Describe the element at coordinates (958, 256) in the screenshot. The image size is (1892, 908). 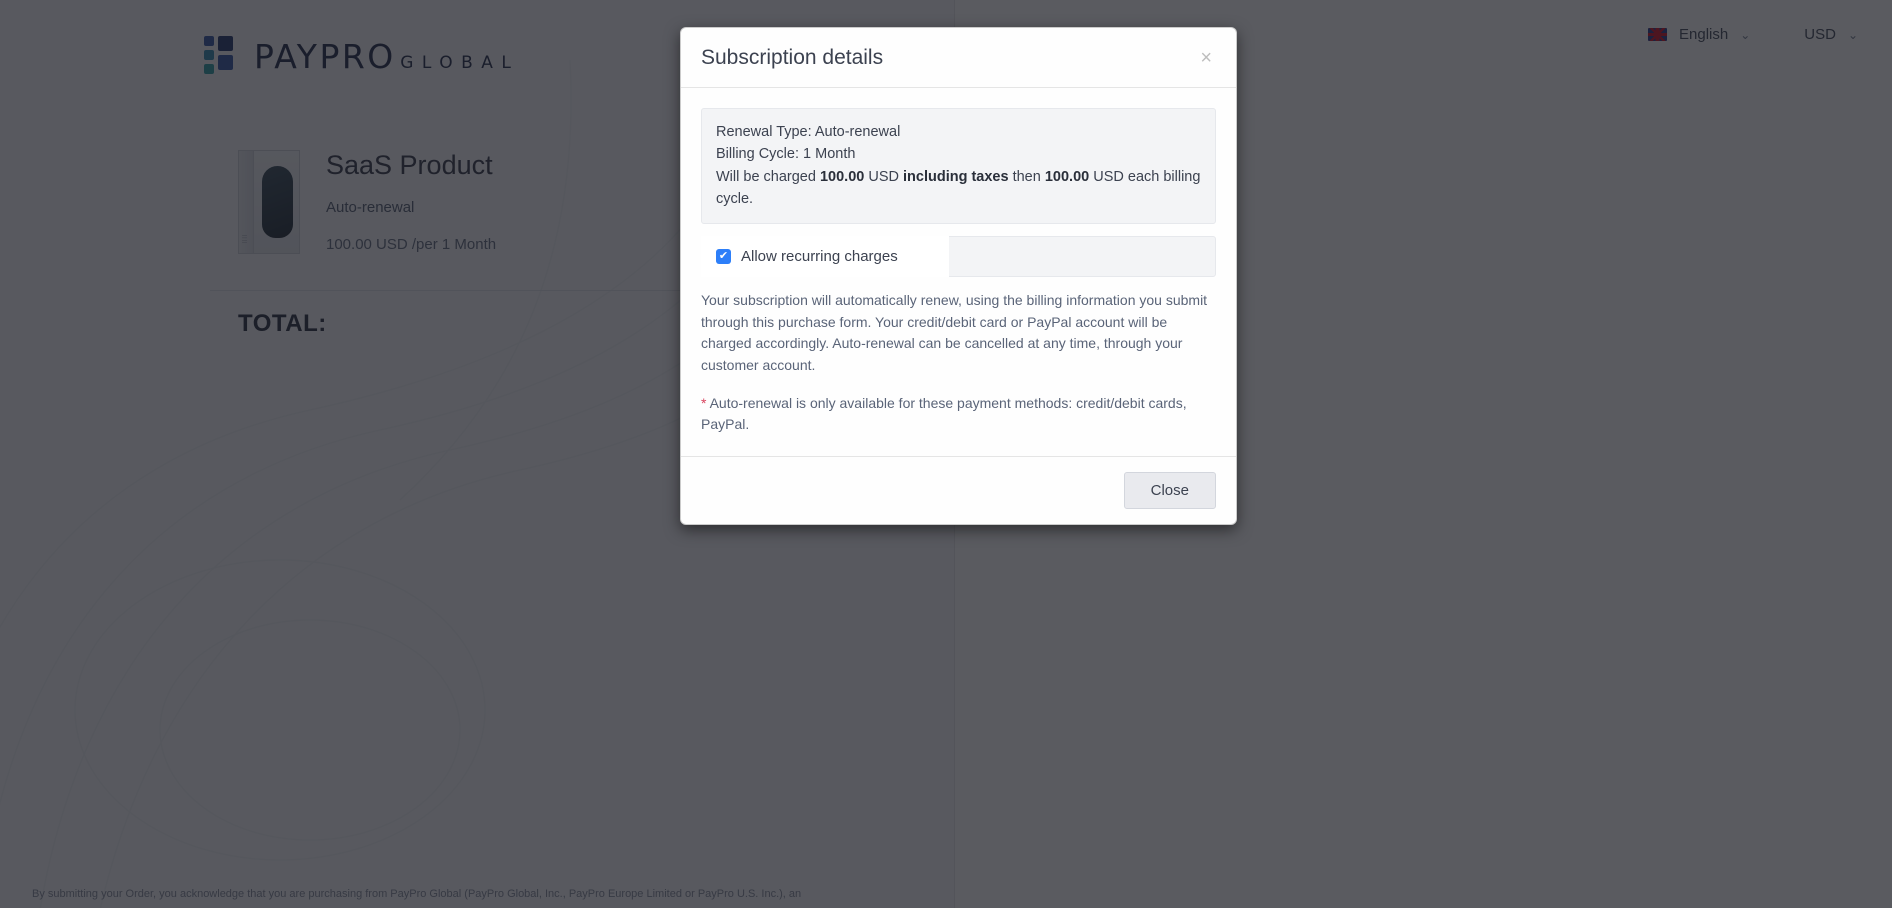
I see `allow-recurring-box: ✔ Allow recurring charges` at that location.